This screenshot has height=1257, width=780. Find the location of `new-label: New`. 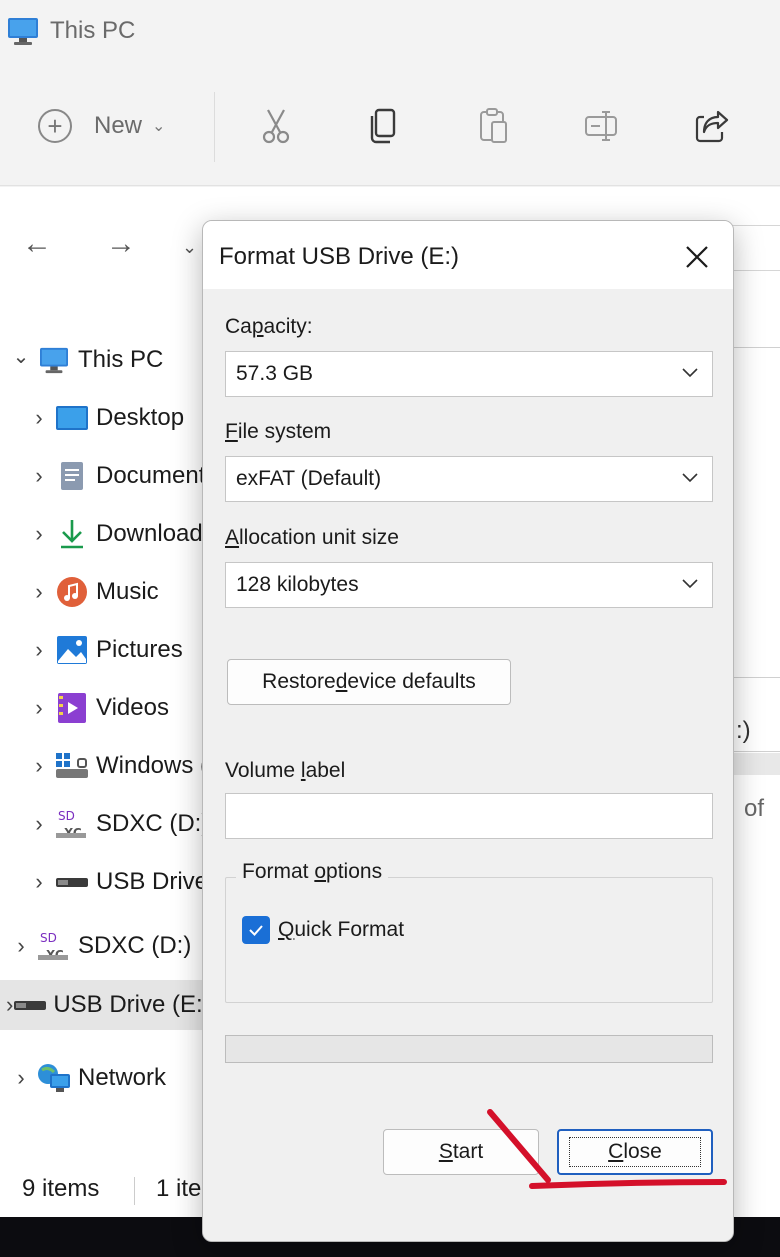

new-label: New is located at coordinates (118, 125).